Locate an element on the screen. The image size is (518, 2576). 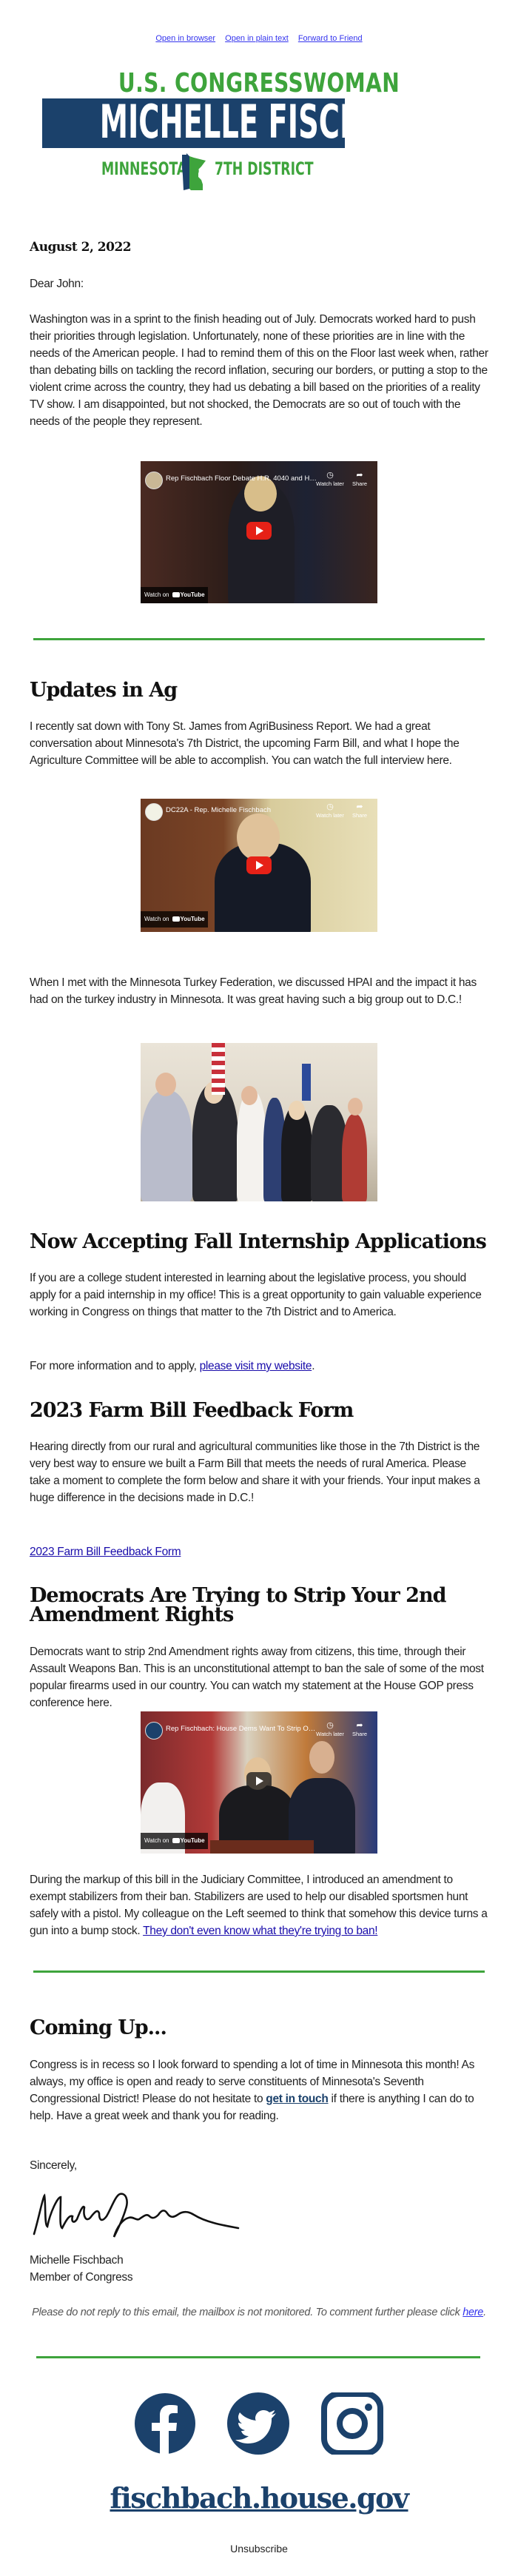
internship-link-suffix: . is located at coordinates (313, 1366).